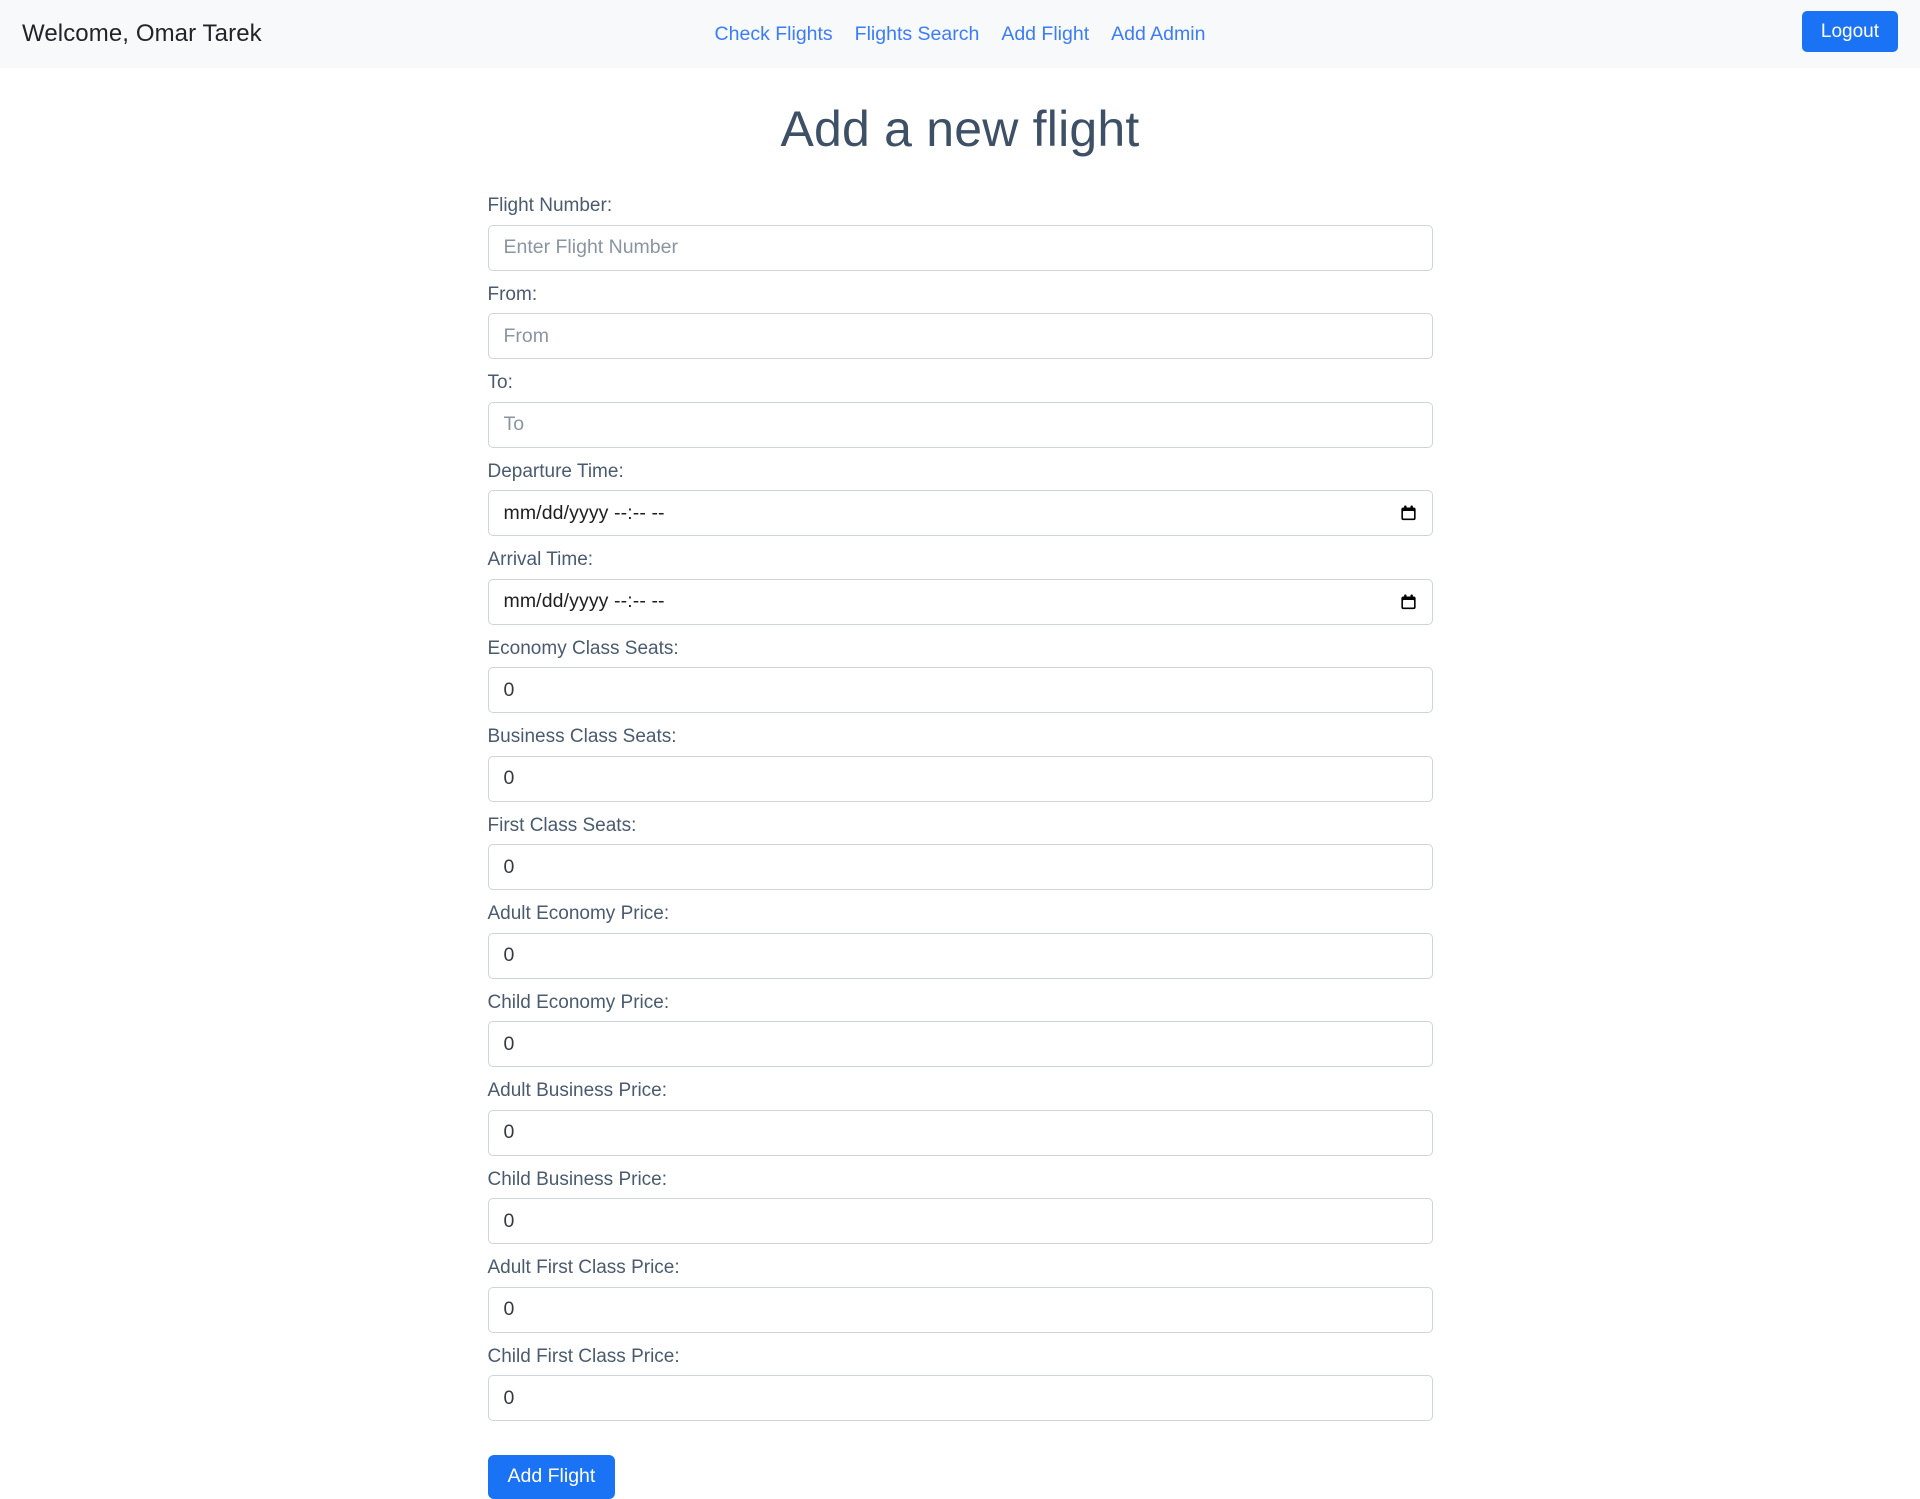 The width and height of the screenshot is (1920, 1499). I want to click on label-adult-first-class-price: Adult First Class Price:, so click(583, 1267).